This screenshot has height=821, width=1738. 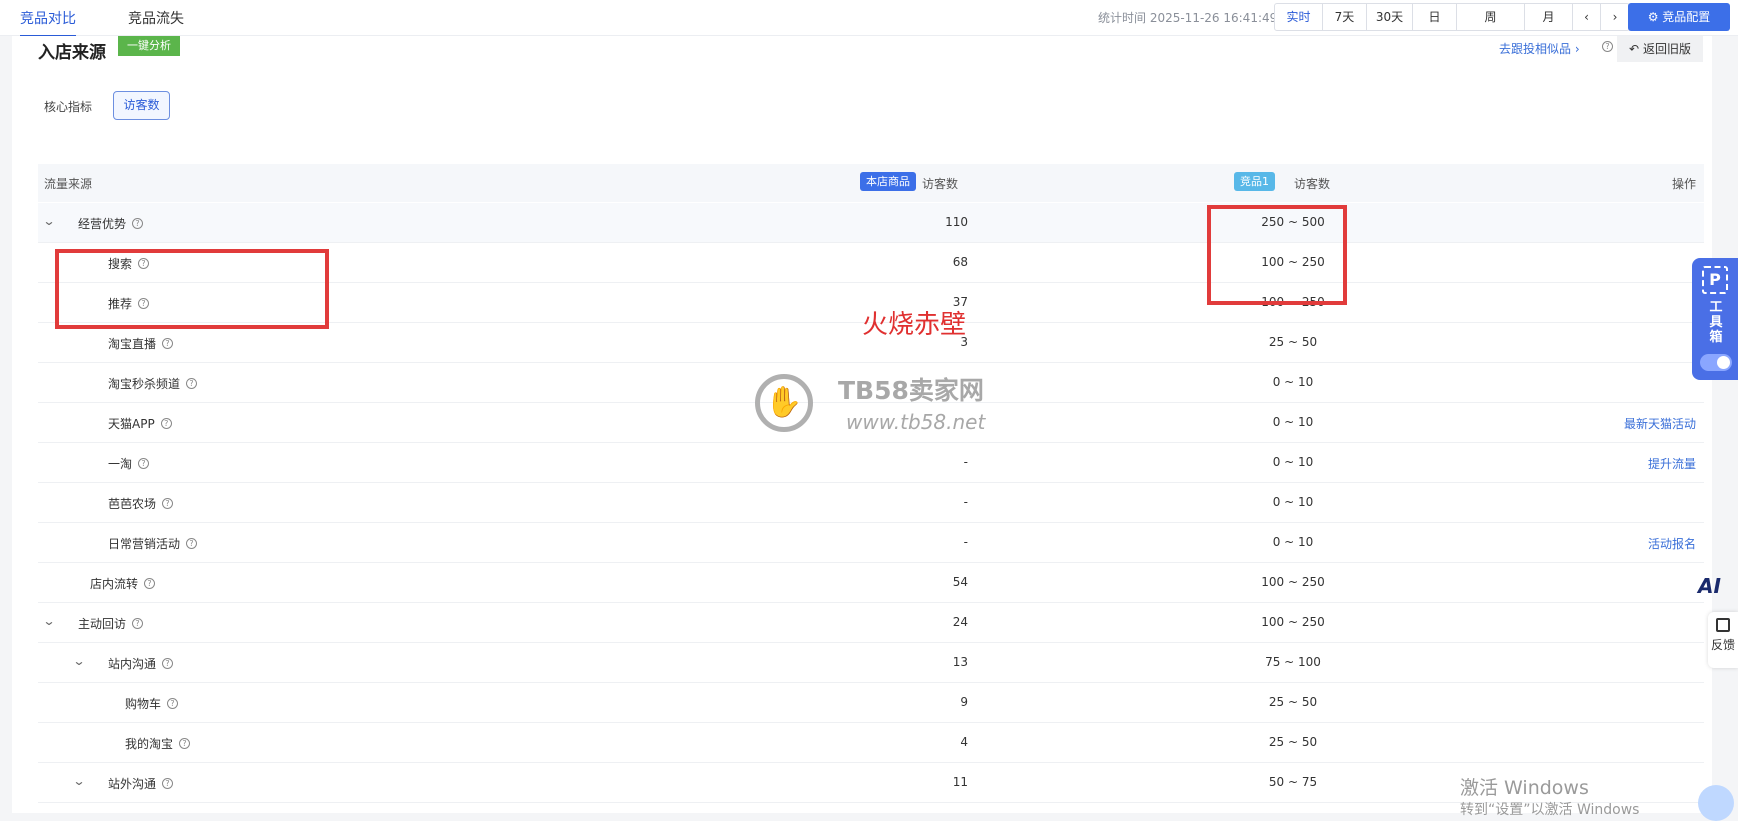 I want to click on annotation-box-right, so click(x=1277, y=255).